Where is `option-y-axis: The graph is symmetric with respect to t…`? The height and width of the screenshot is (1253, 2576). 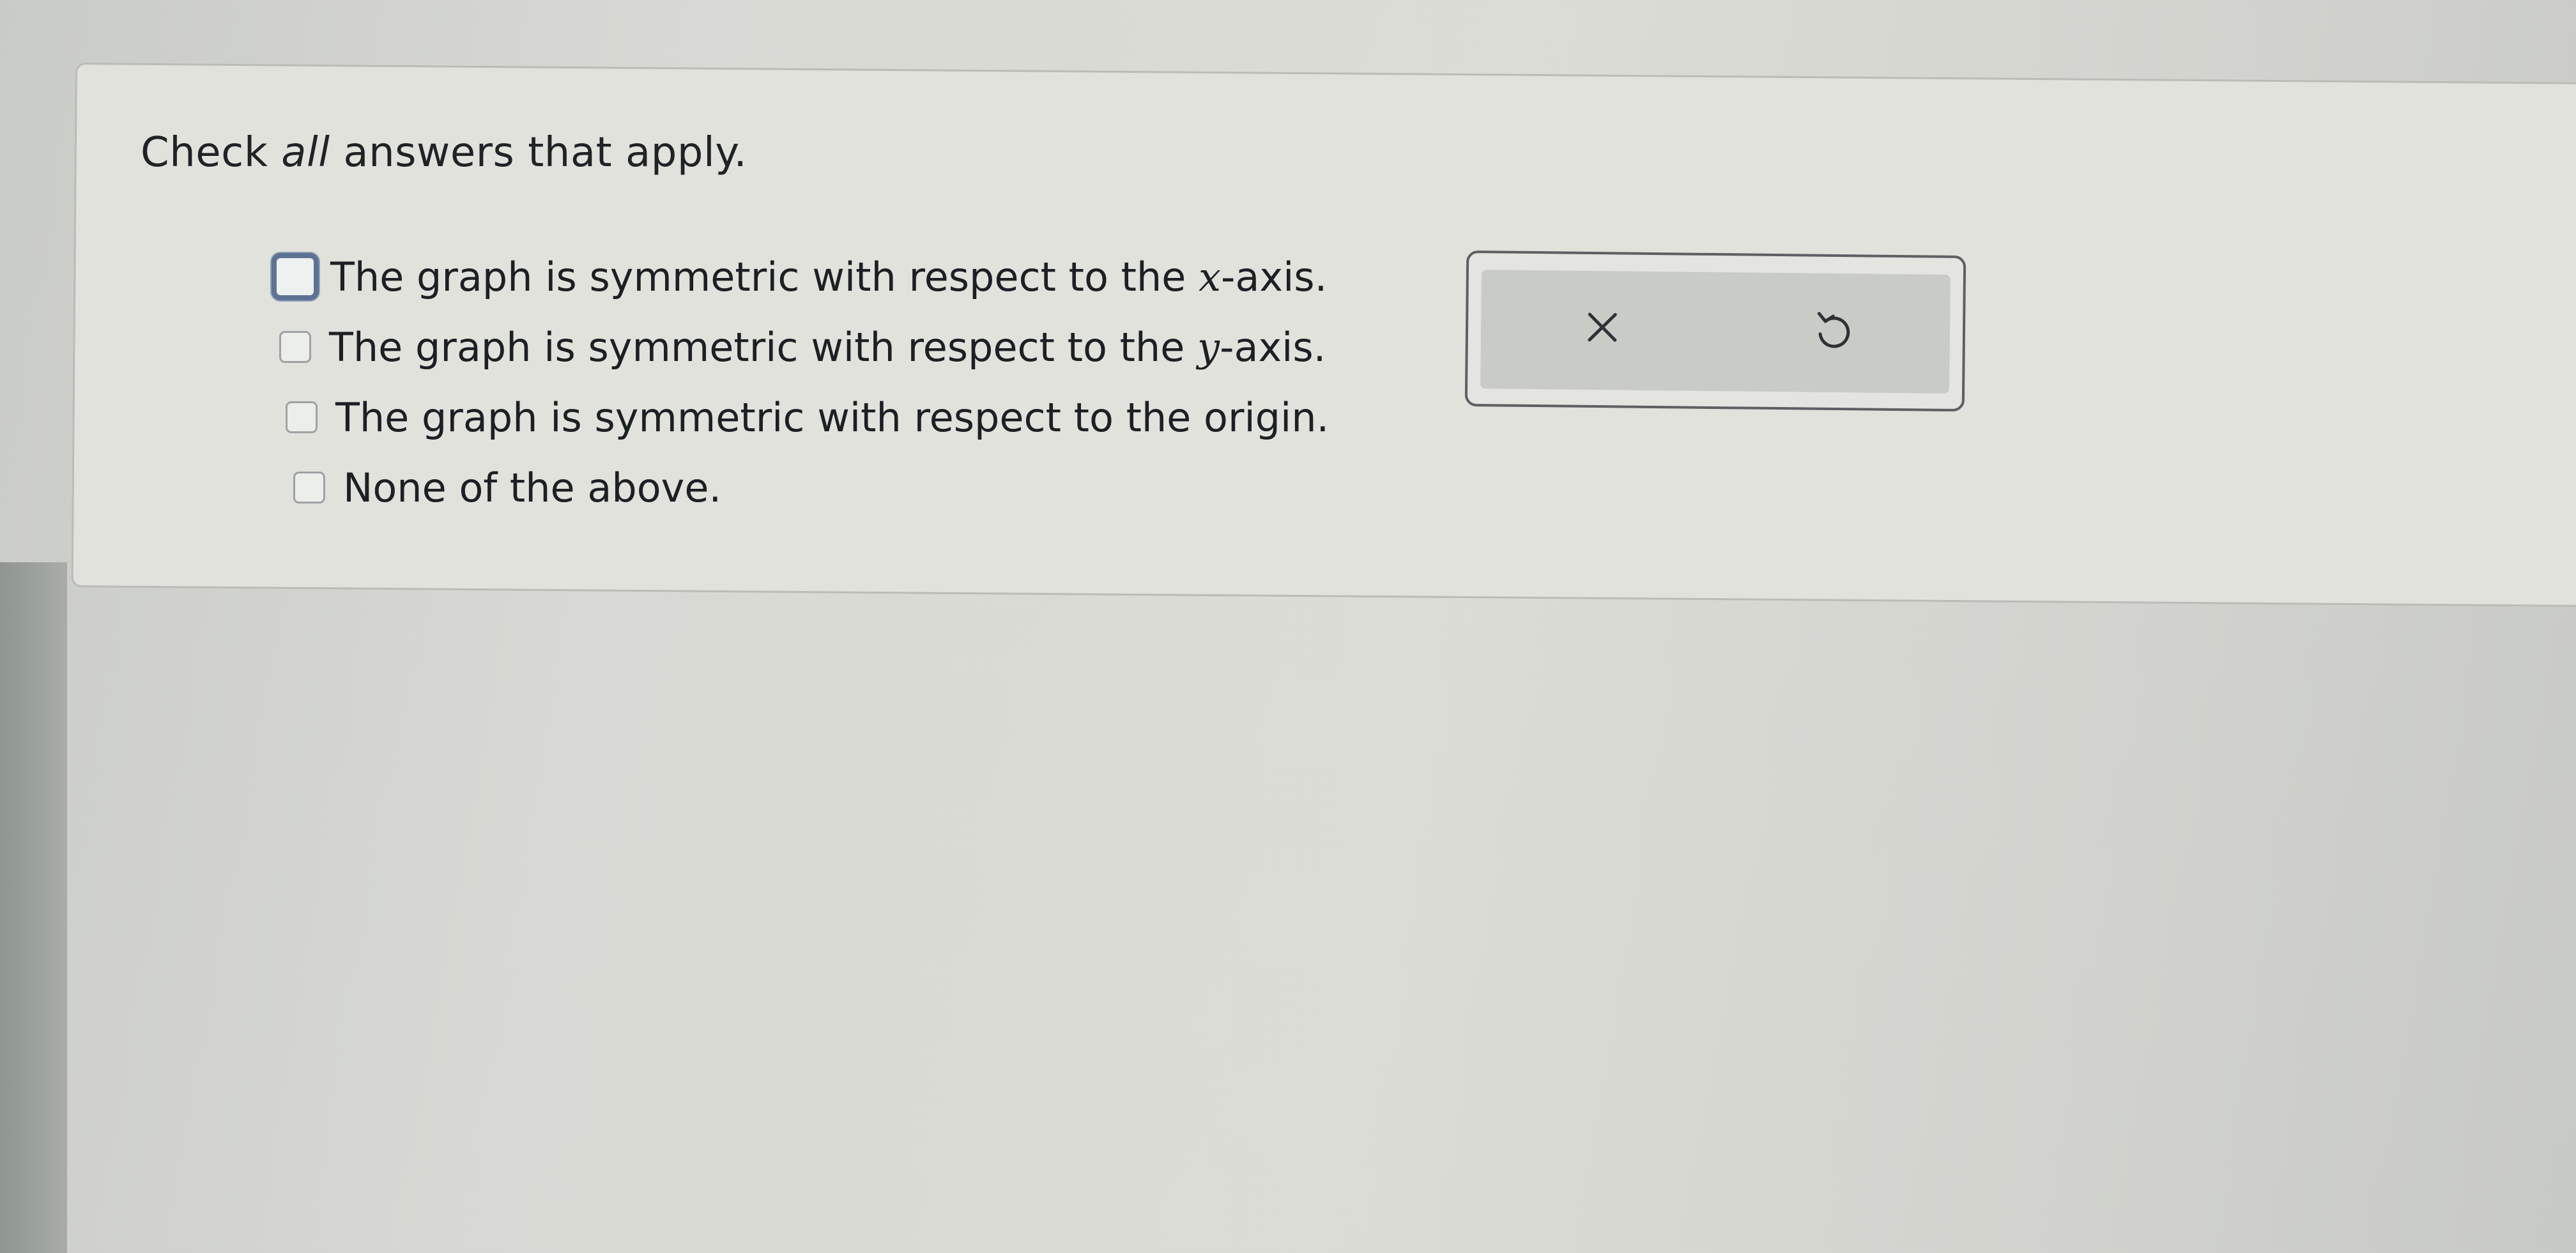 option-y-axis: The graph is symmetric with respect to t… is located at coordinates (804, 347).